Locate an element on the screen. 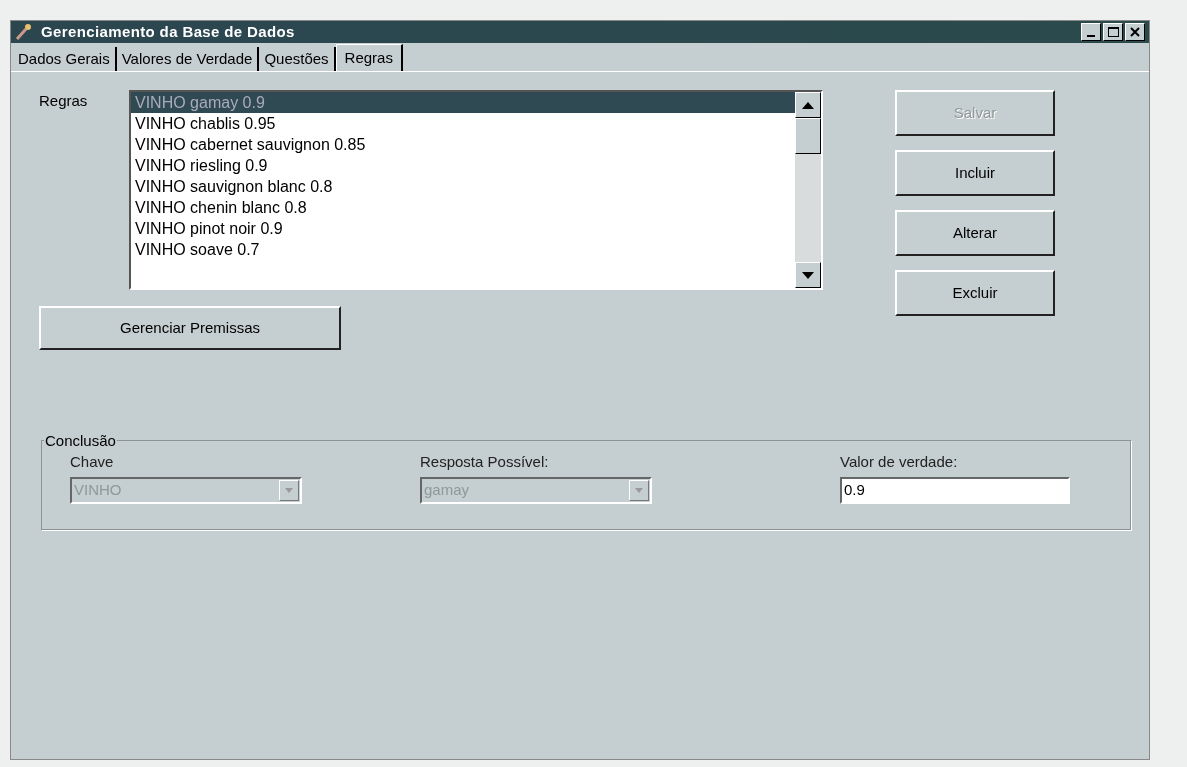  tab: Dados Gerais is located at coordinates (65, 59).